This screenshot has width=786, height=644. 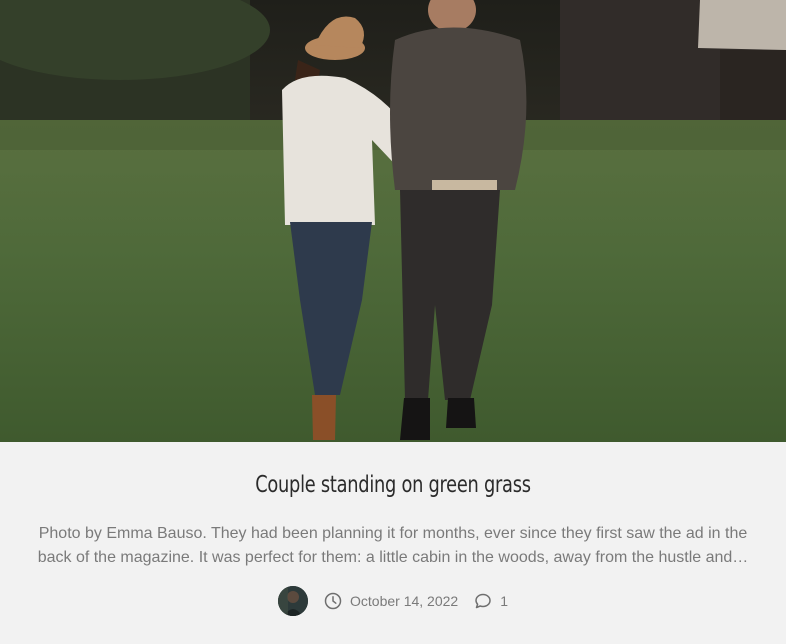 I want to click on post-date: October 14, 2022, so click(x=391, y=601).